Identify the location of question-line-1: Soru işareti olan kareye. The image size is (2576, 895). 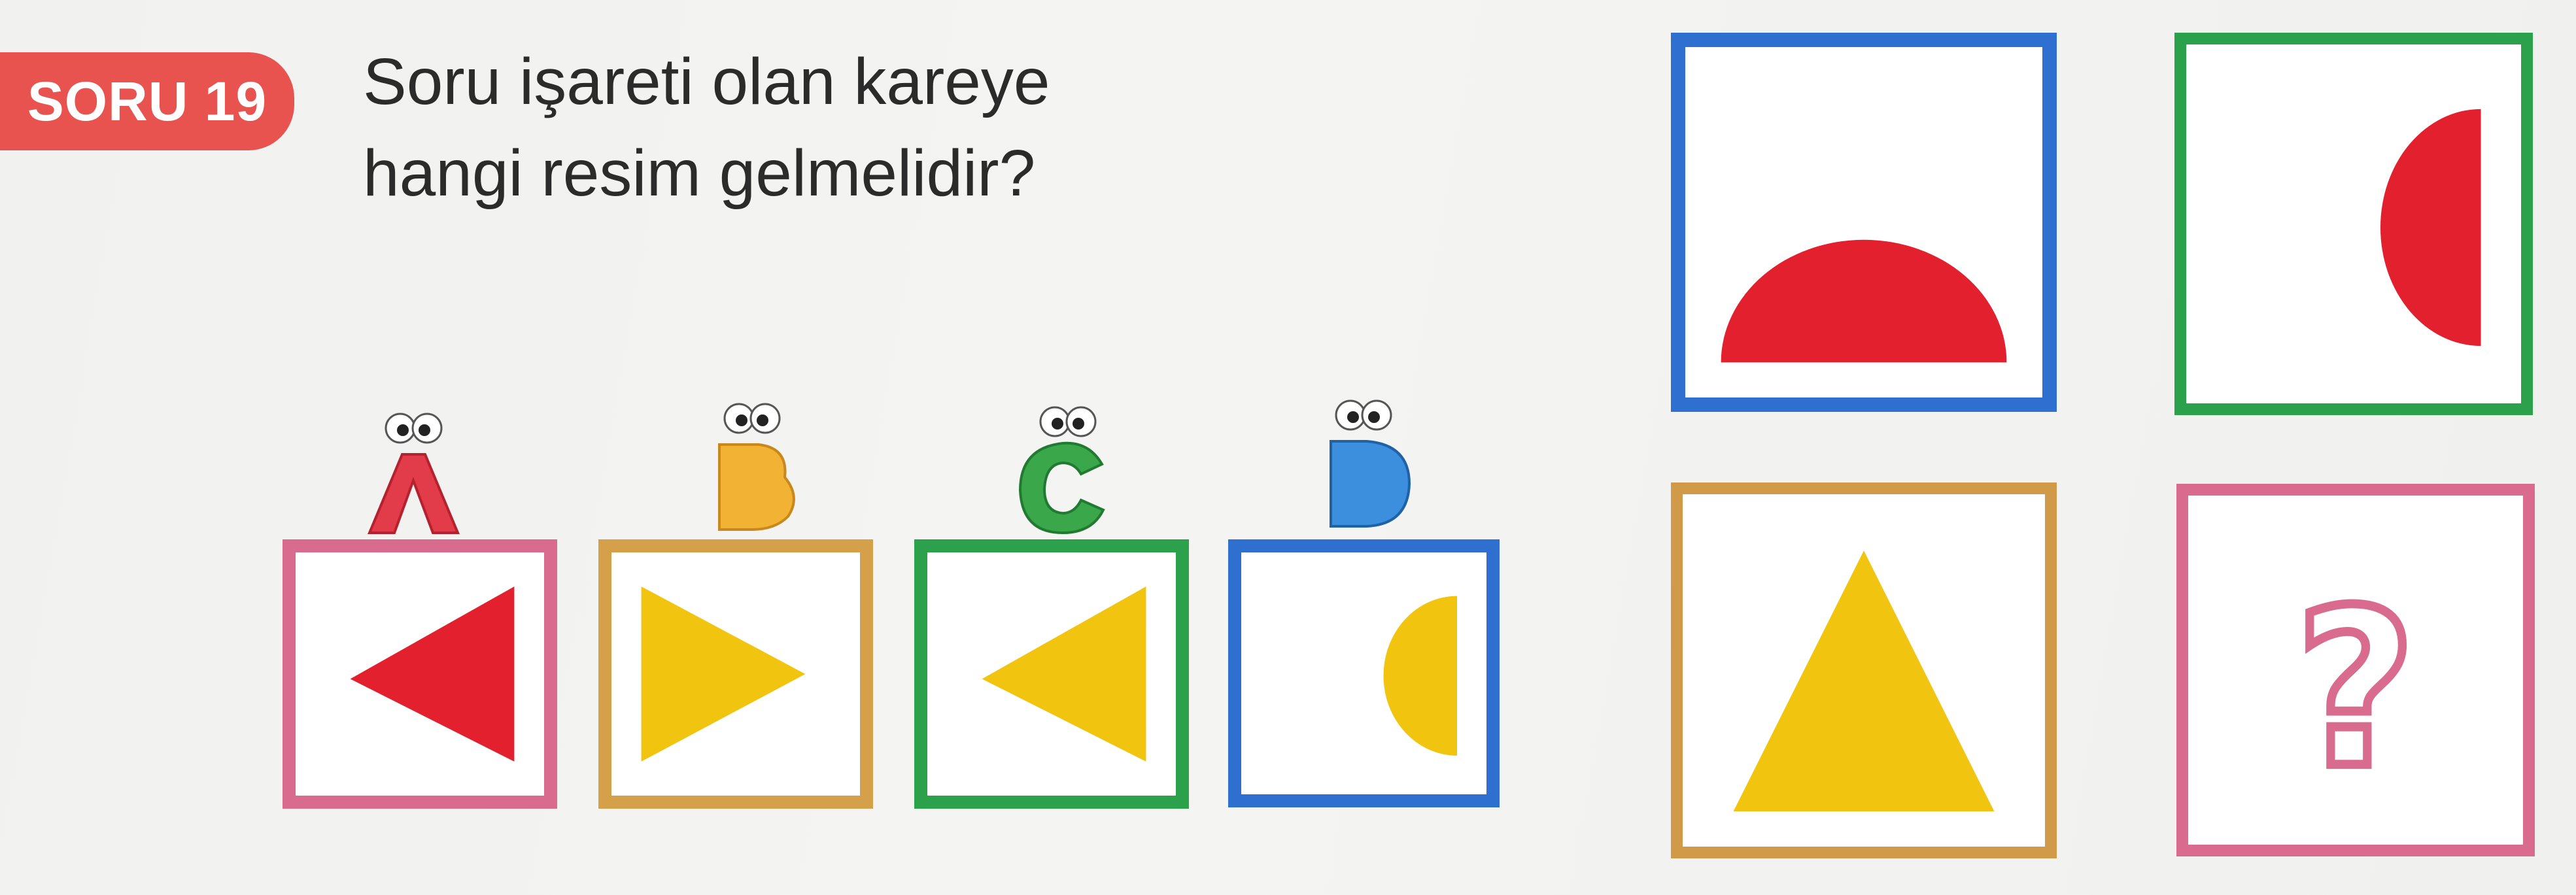
(707, 81).